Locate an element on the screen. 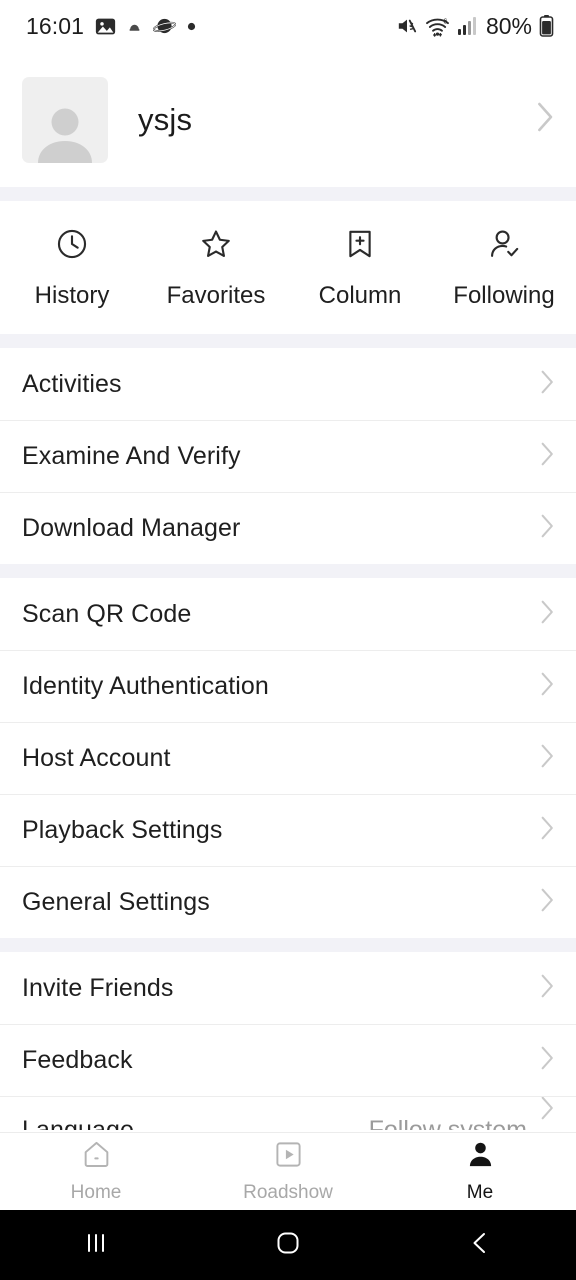 The height and width of the screenshot is (1280, 576). list-item-label: Scan QR Code is located at coordinates (107, 613).